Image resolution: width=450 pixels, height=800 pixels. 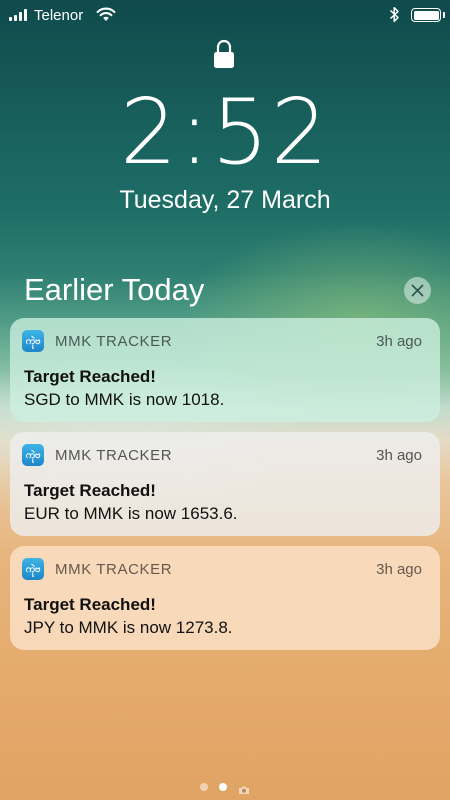 I want to click on close-icon, so click(x=417, y=290).